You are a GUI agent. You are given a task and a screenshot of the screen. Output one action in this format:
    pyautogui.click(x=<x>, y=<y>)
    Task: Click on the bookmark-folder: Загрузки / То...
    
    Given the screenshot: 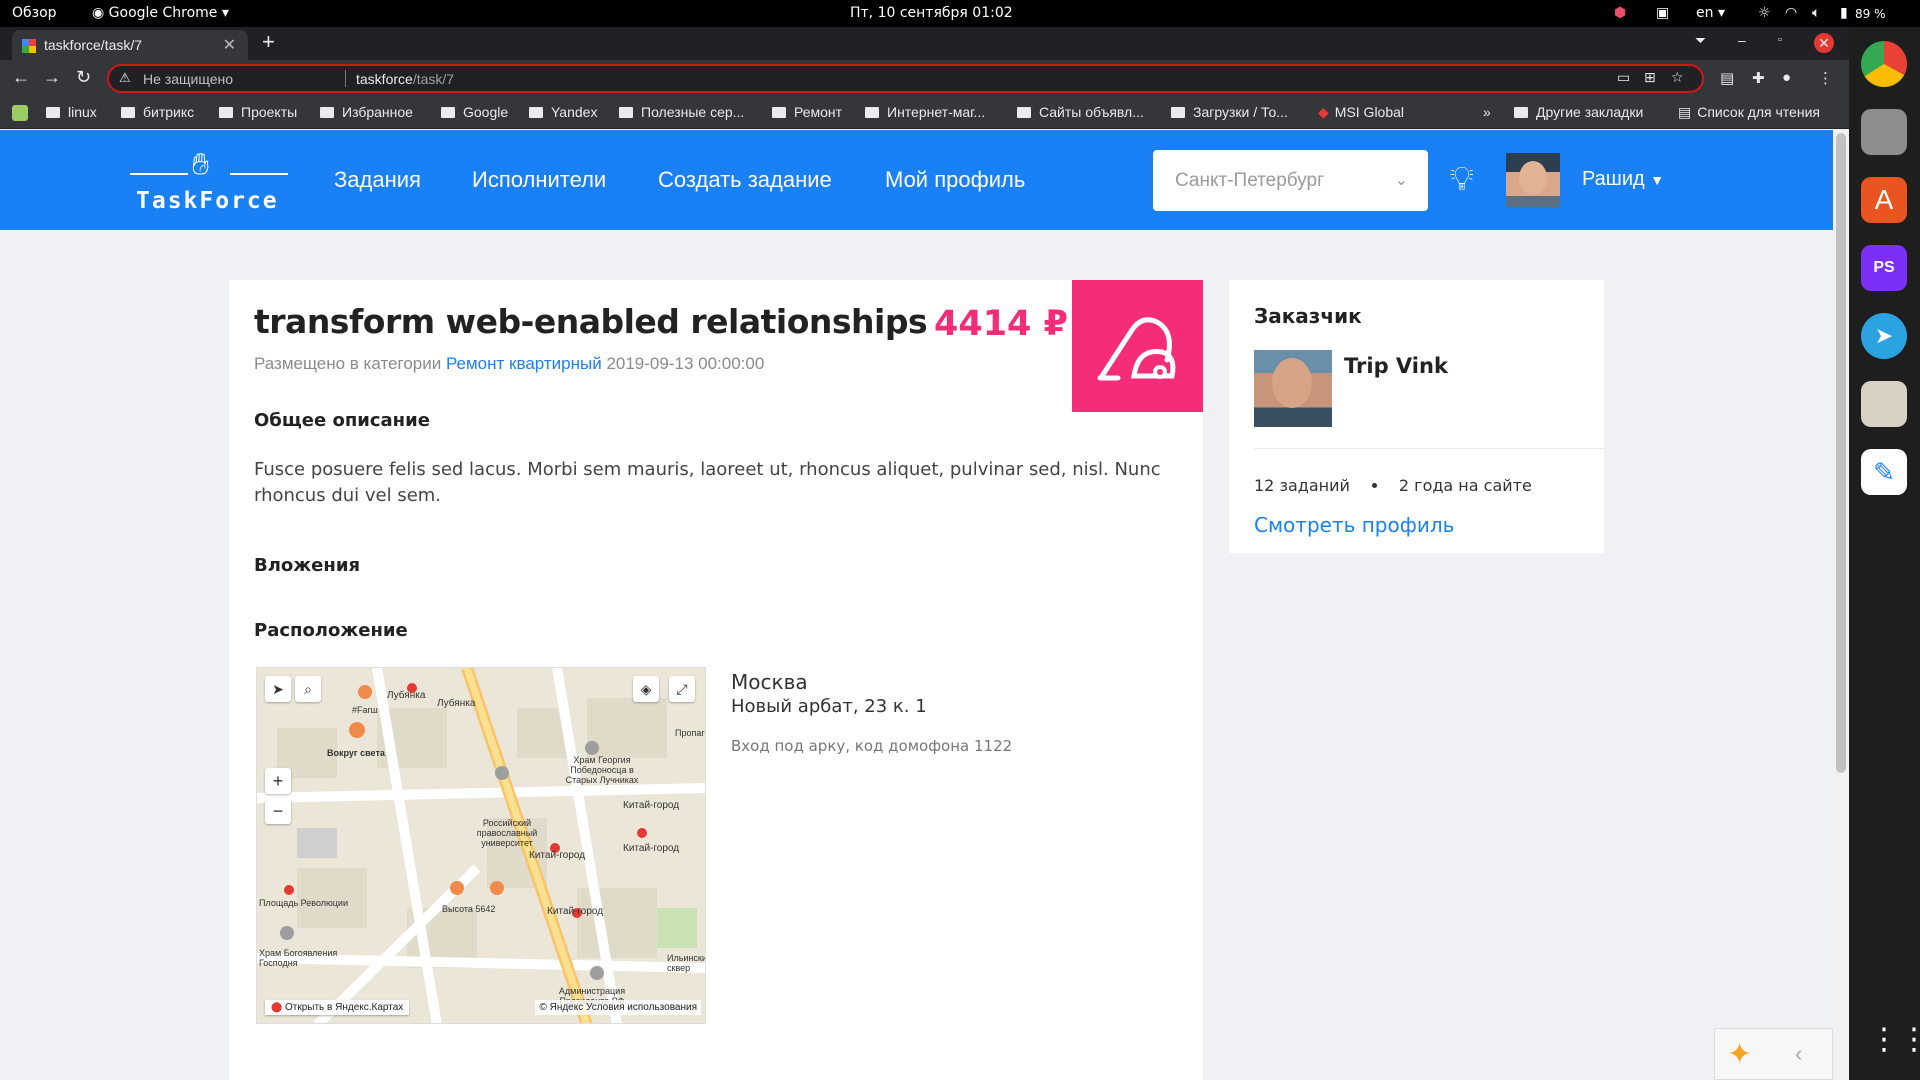 What is the action you would take?
    pyautogui.click(x=1229, y=112)
    